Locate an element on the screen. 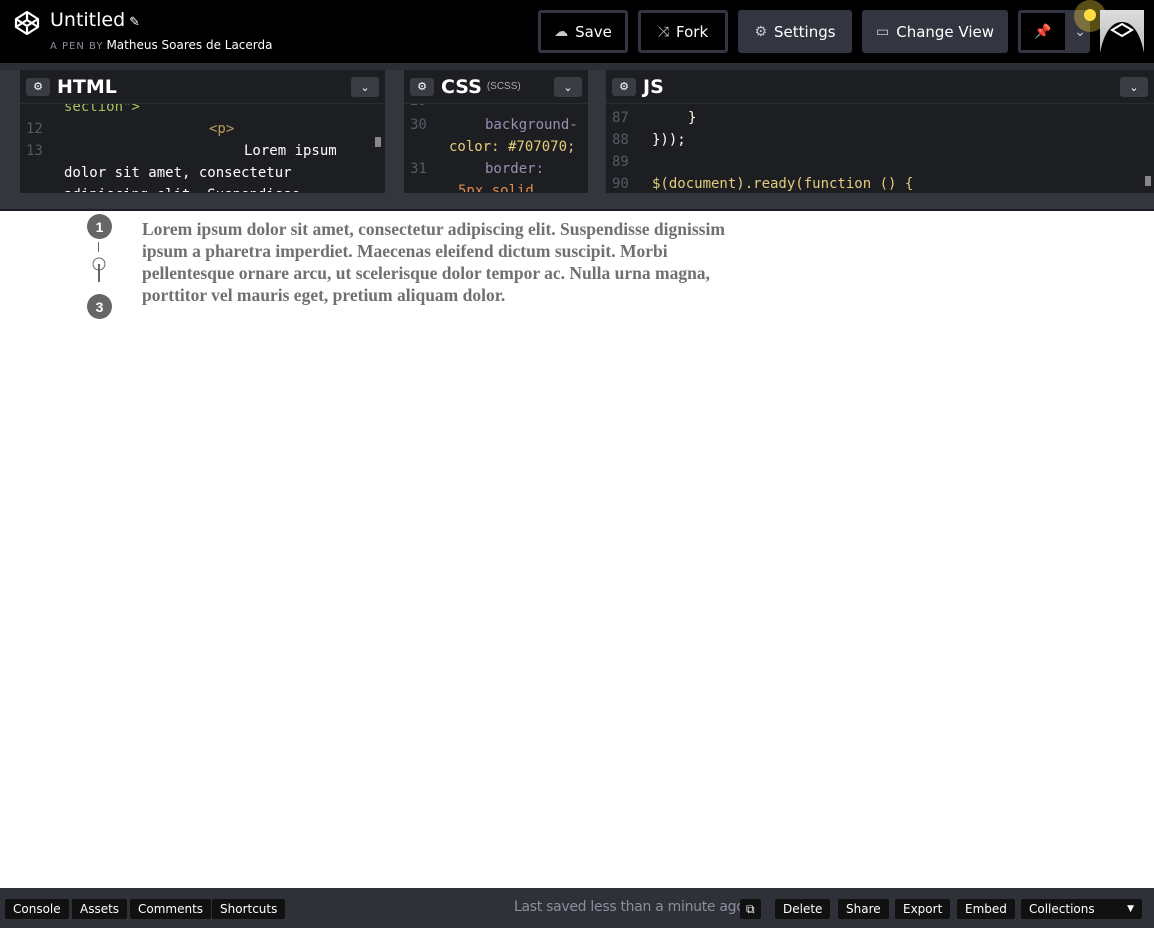  export-button: Export is located at coordinates (923, 909).